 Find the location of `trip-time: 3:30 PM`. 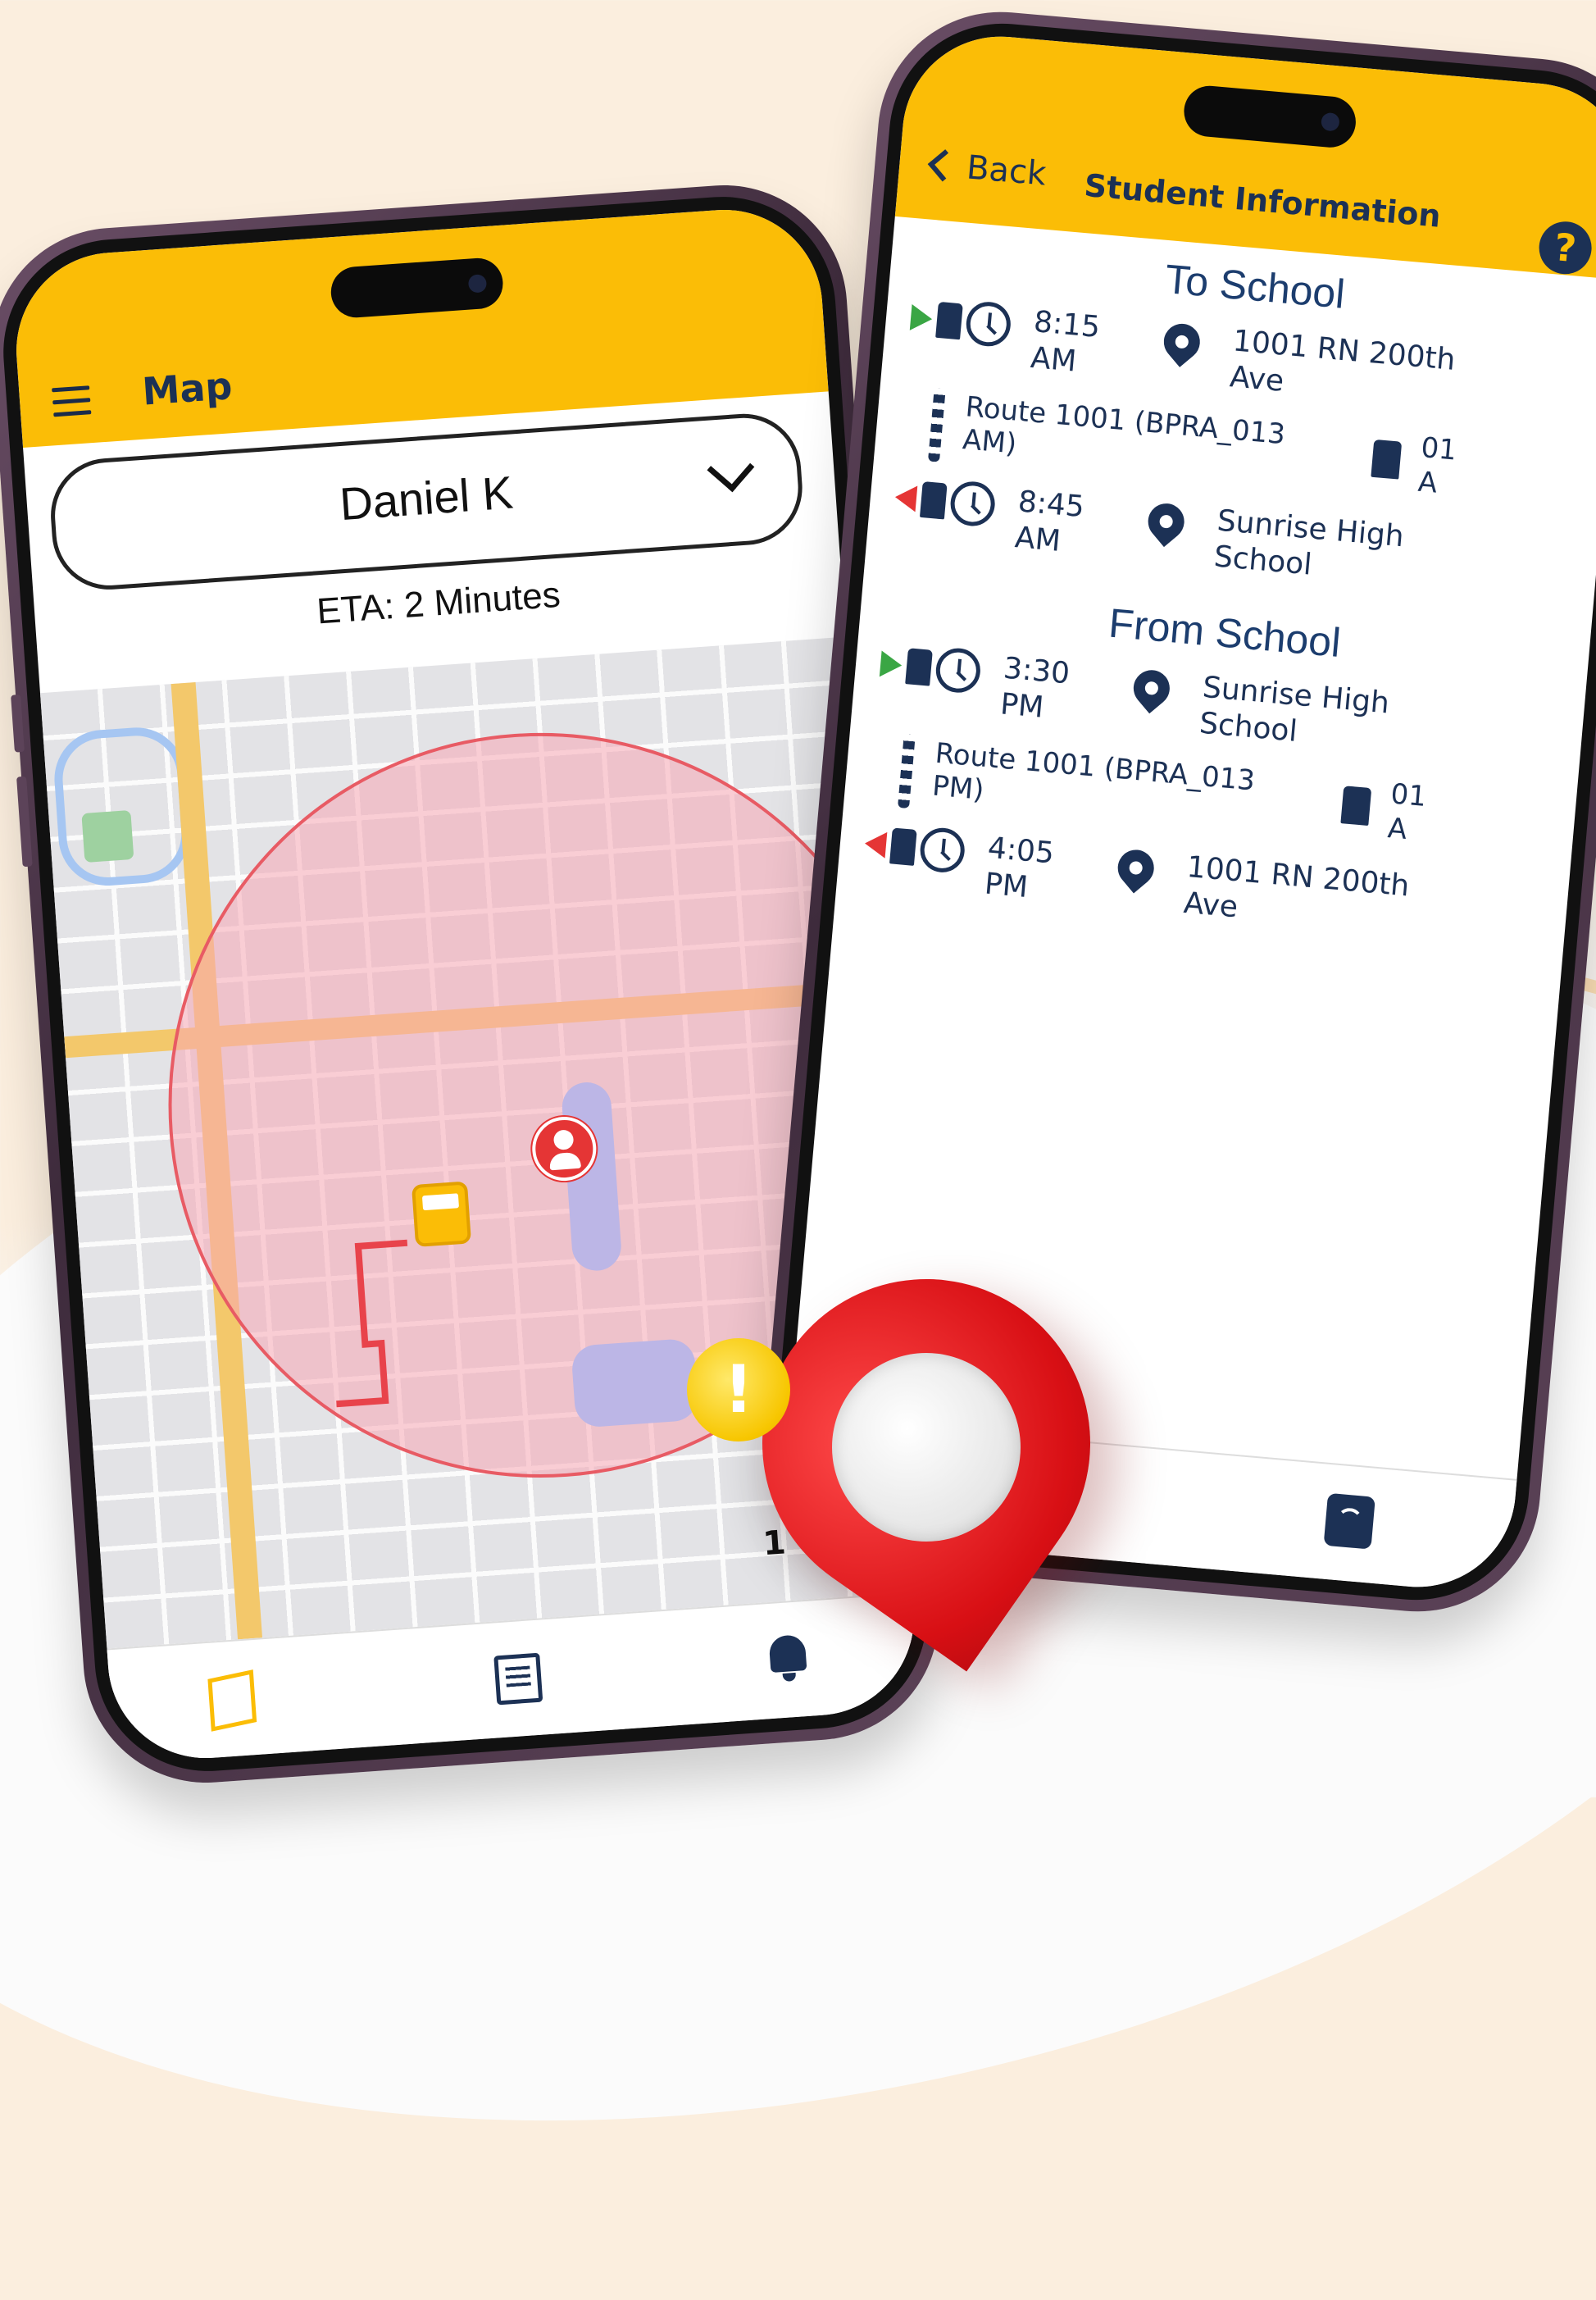

trip-time: 3:30 PM is located at coordinates (1034, 688).